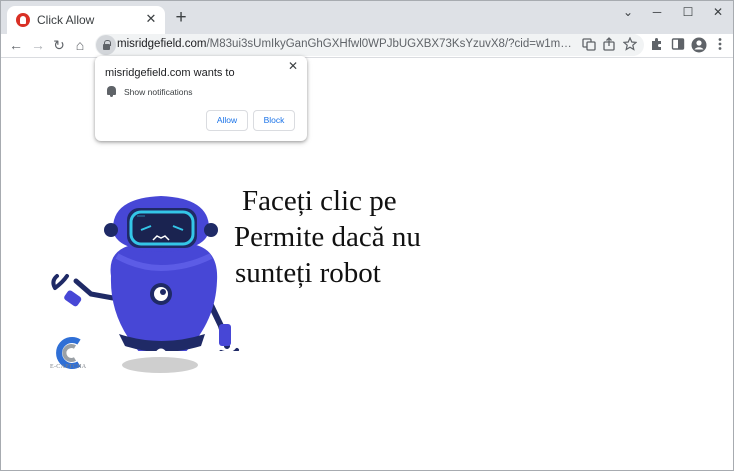 This screenshot has width=734, height=471. Describe the element at coordinates (718, 12) in the screenshot. I see `close-window-button: ✕` at that location.